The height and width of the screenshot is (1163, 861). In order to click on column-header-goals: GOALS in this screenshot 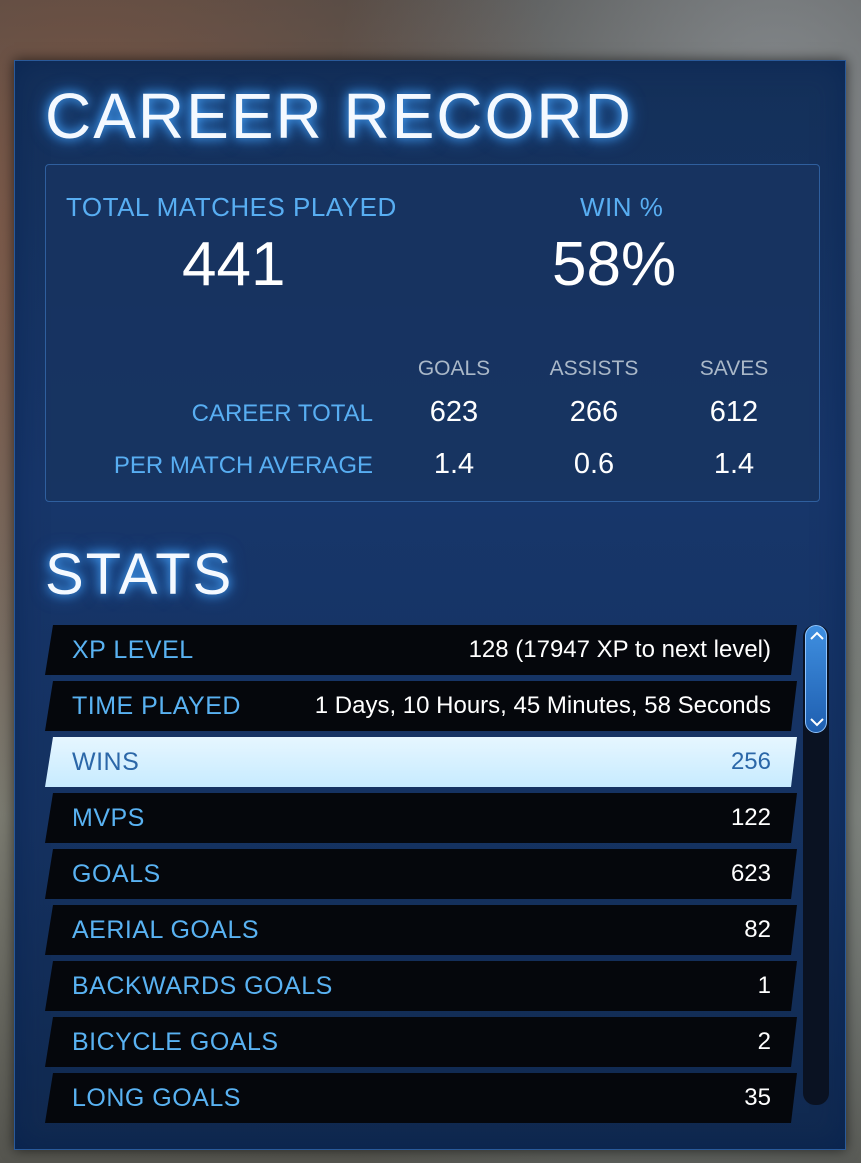, I will do `click(454, 368)`.